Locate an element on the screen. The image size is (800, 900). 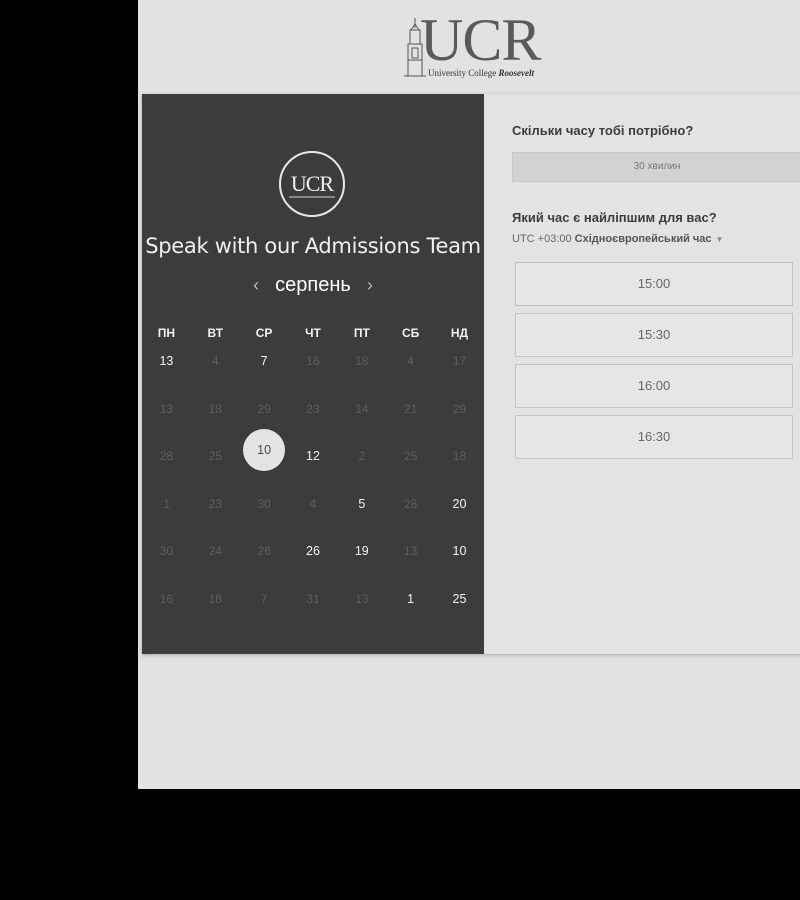
logo-wordmark: UCR is located at coordinates (480, 40).